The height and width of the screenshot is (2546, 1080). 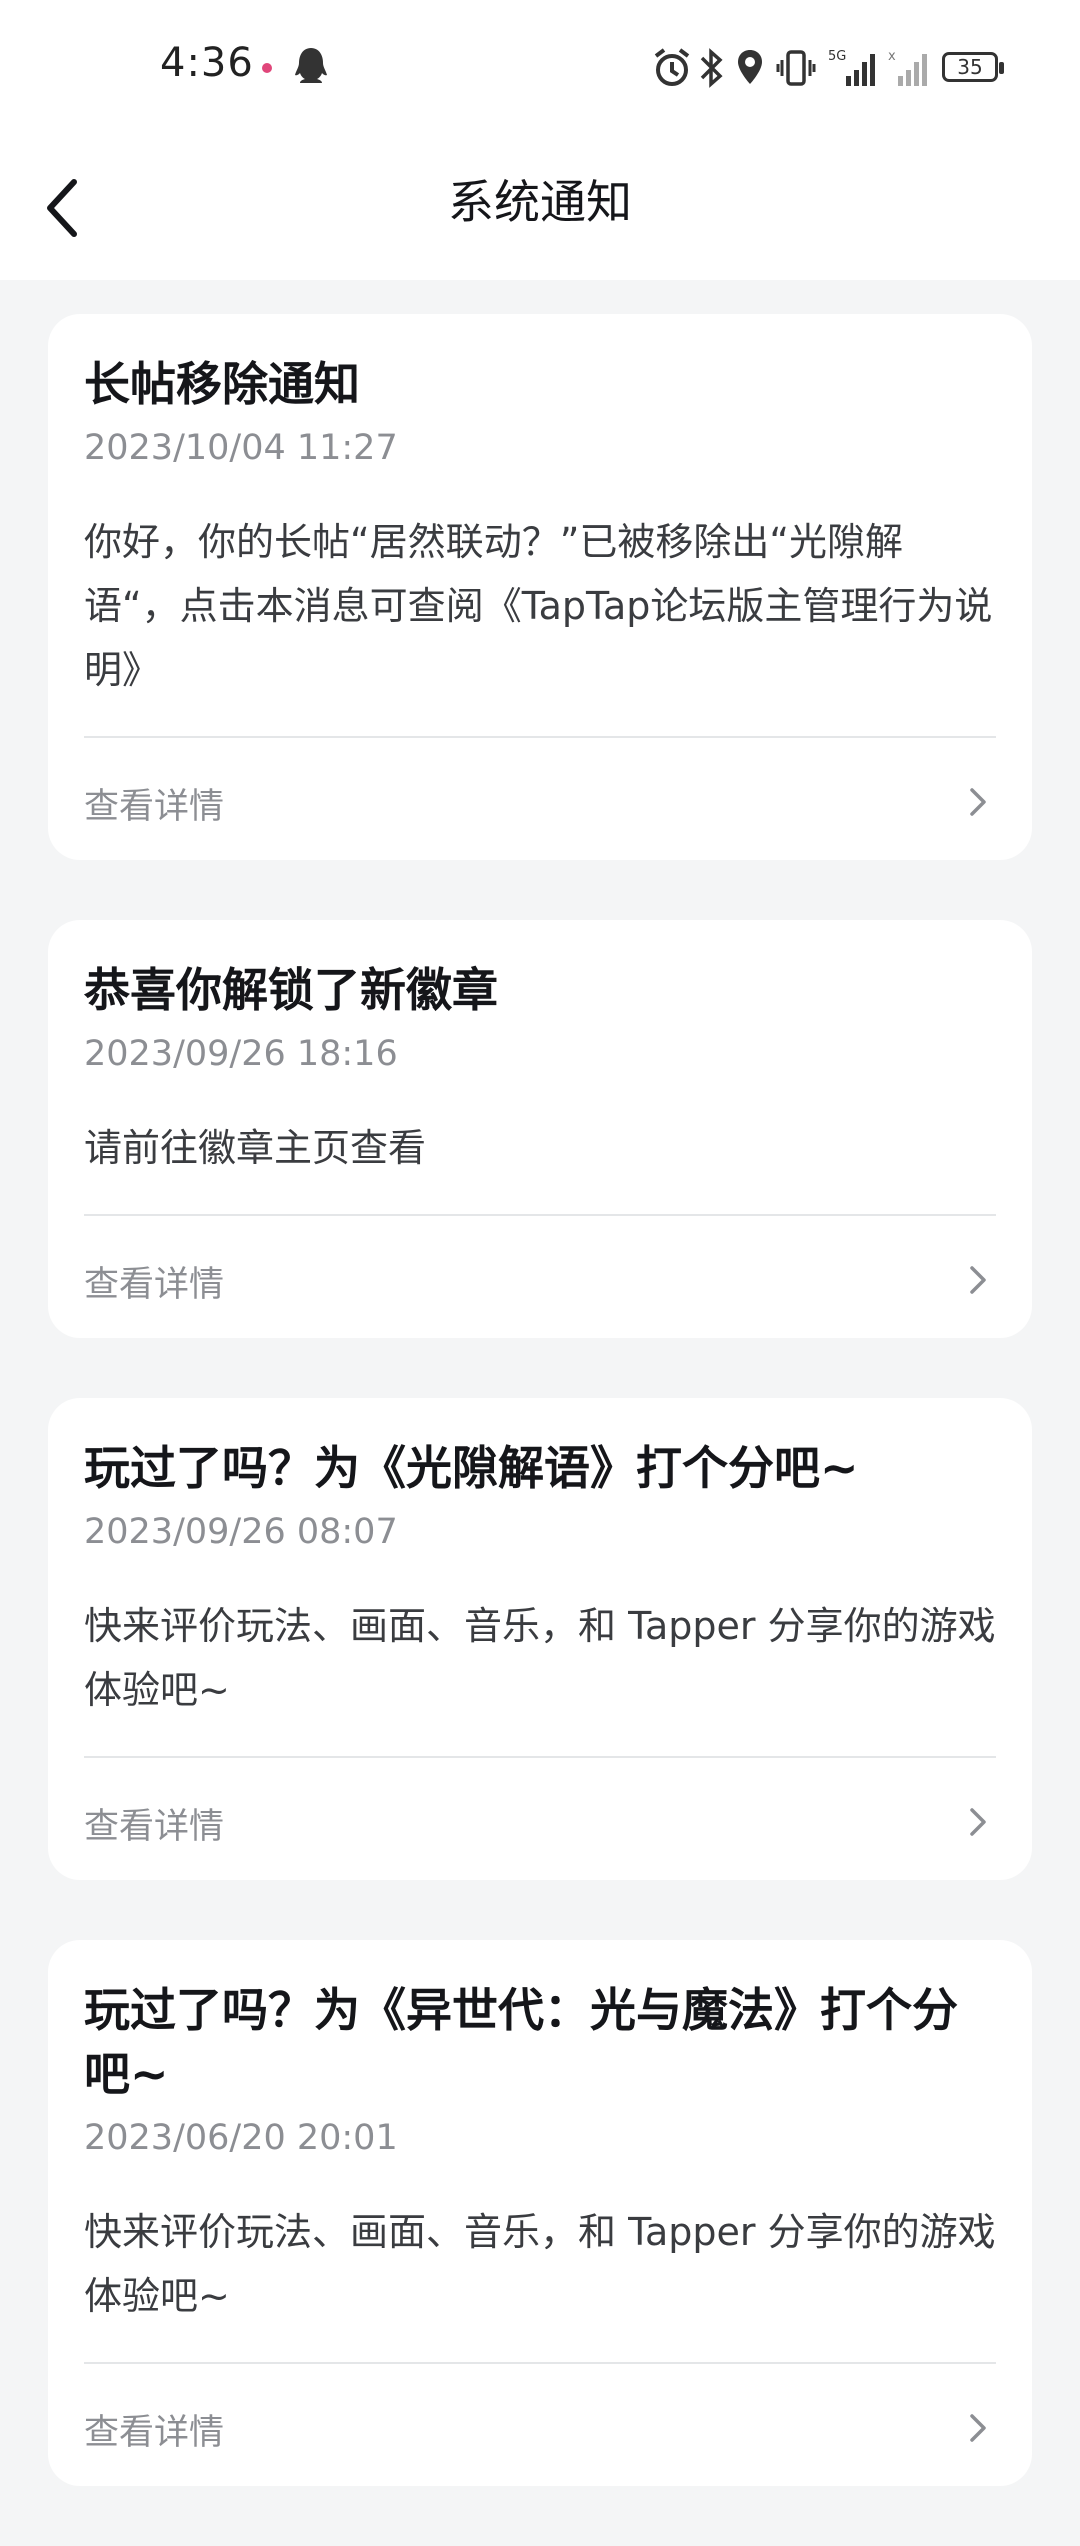 I want to click on notification-title: 玩过了吗？为《异世代：光与魔法》打个分吧~, so click(x=521, y=2042).